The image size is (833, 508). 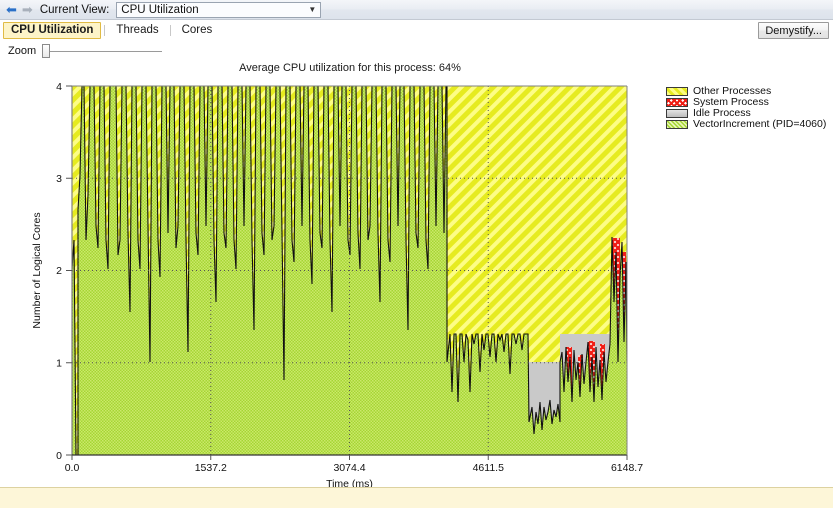 What do you see at coordinates (59, 271) in the screenshot?
I see `y-tick-label: 2` at bounding box center [59, 271].